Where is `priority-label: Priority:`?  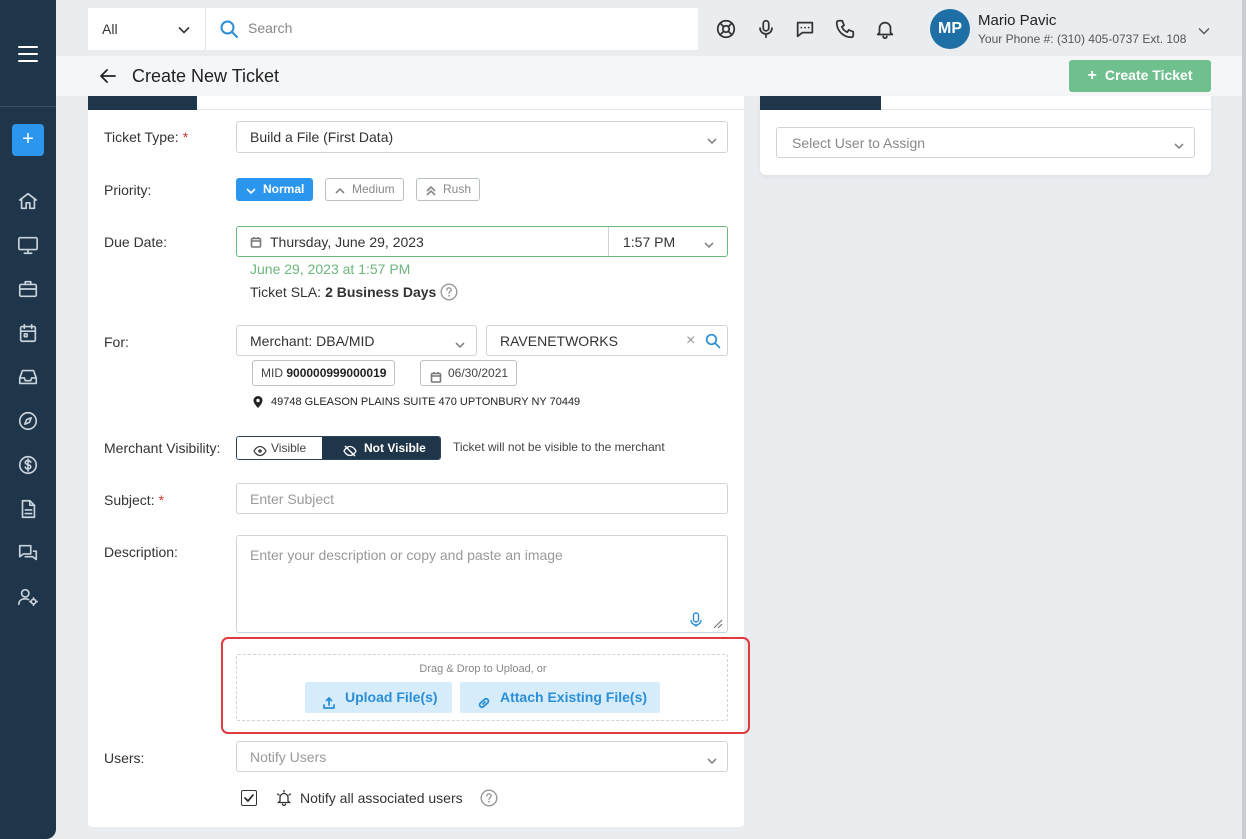
priority-label: Priority: is located at coordinates (128, 190).